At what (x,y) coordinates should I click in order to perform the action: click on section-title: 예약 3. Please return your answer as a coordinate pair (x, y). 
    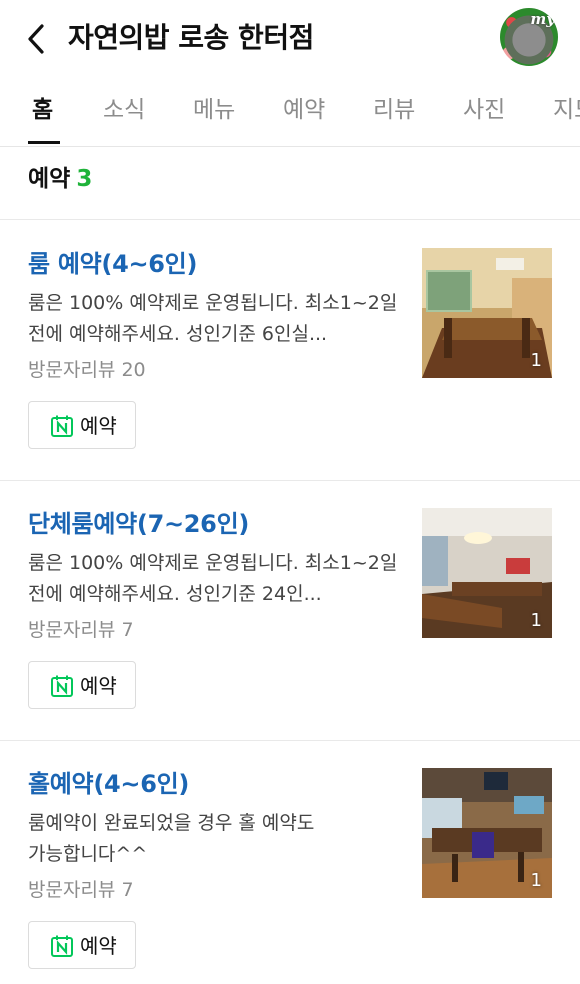
    Looking at the image, I should click on (60, 179).